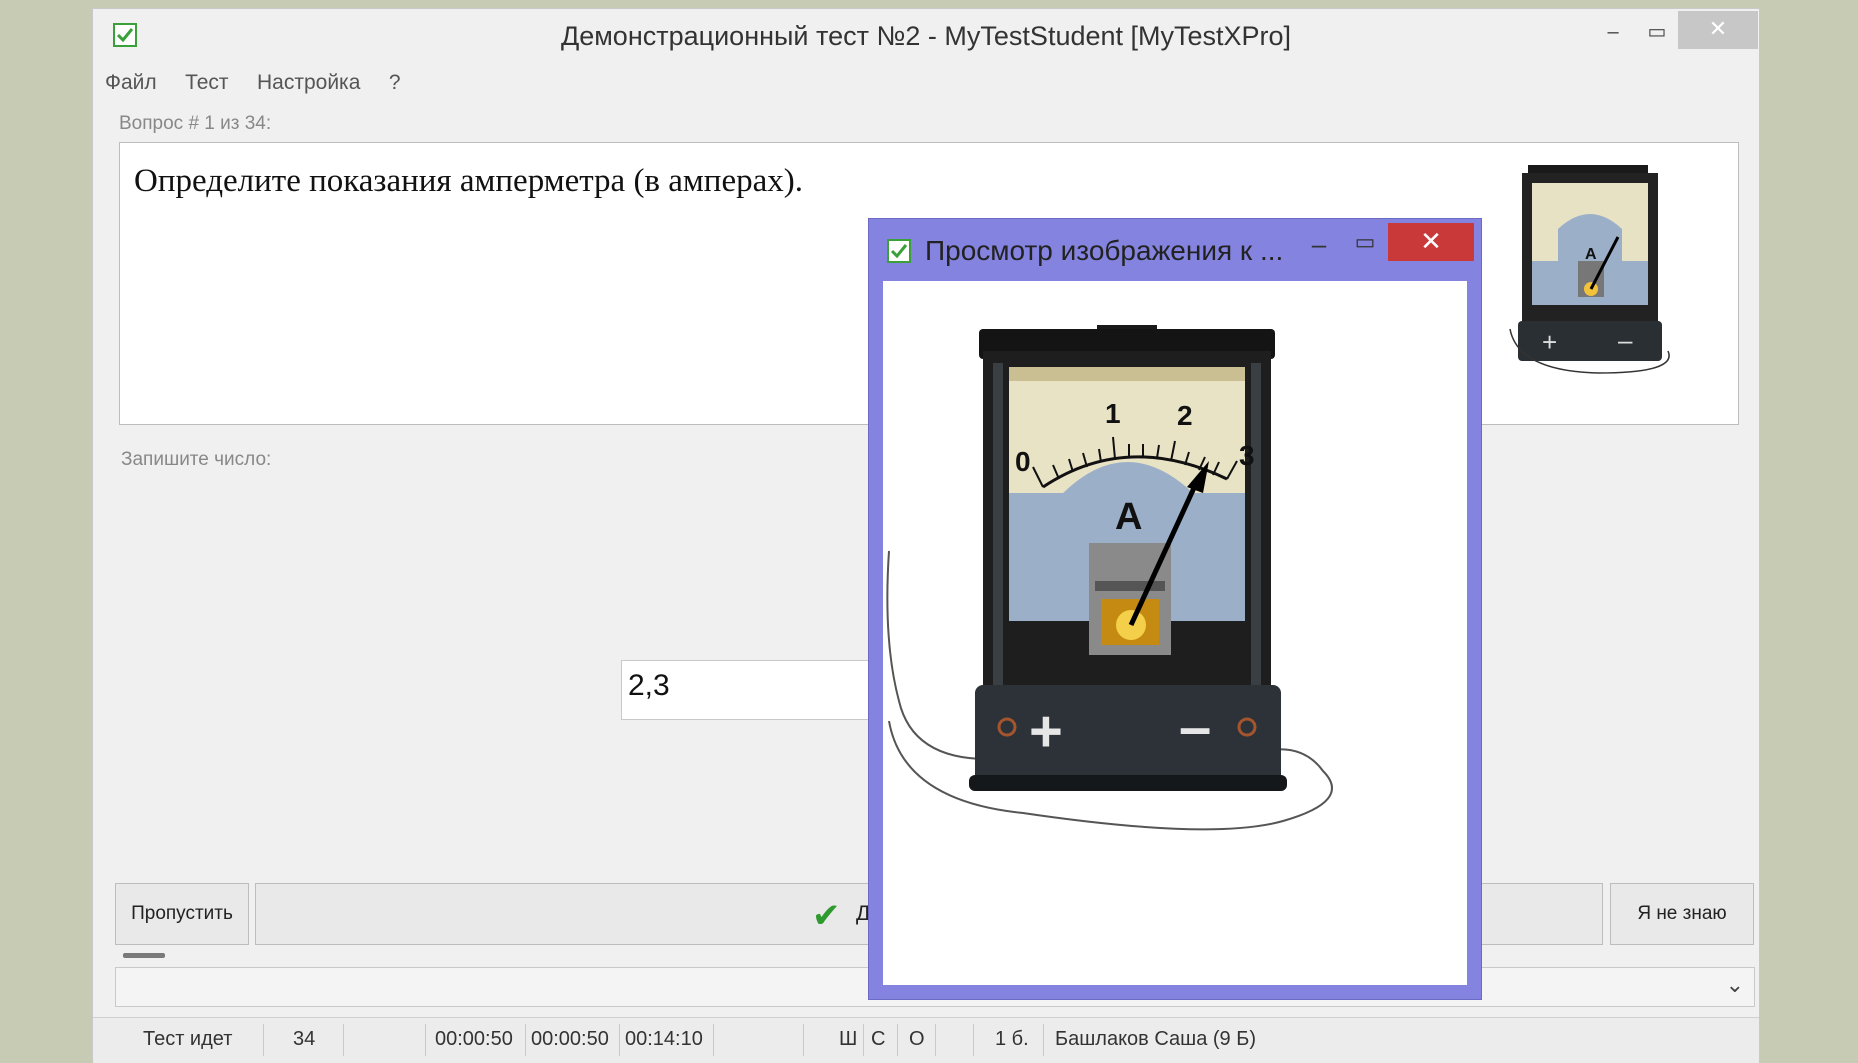 Image resolution: width=1858 pixels, height=1063 pixels. What do you see at coordinates (182, 914) in the screenshot?
I see `skip-button: Пропустить` at bounding box center [182, 914].